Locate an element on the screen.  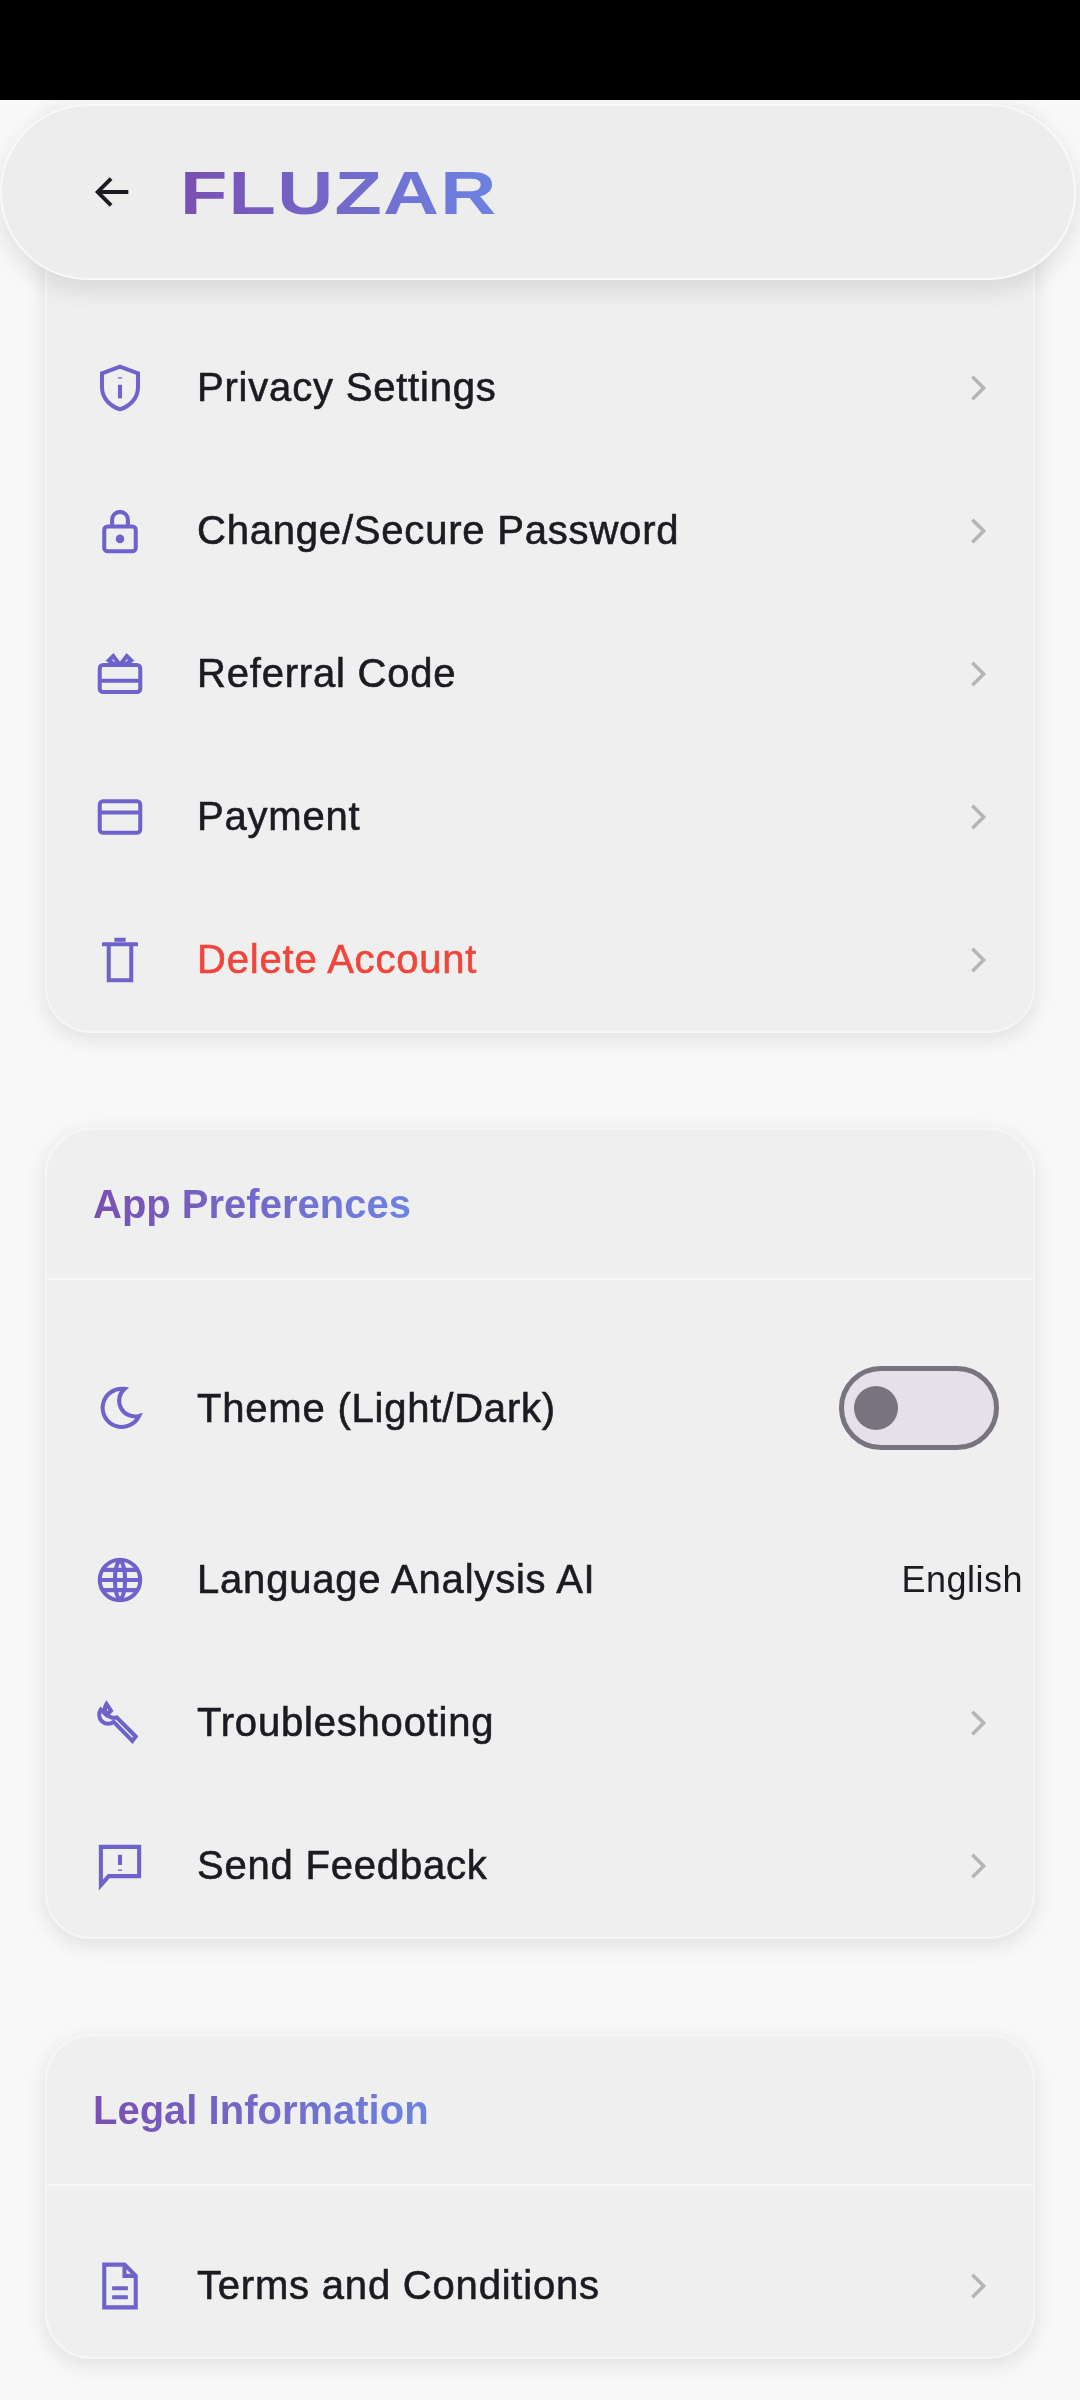
settings-row: Terms and Conditions is located at coordinates (540, 2285).